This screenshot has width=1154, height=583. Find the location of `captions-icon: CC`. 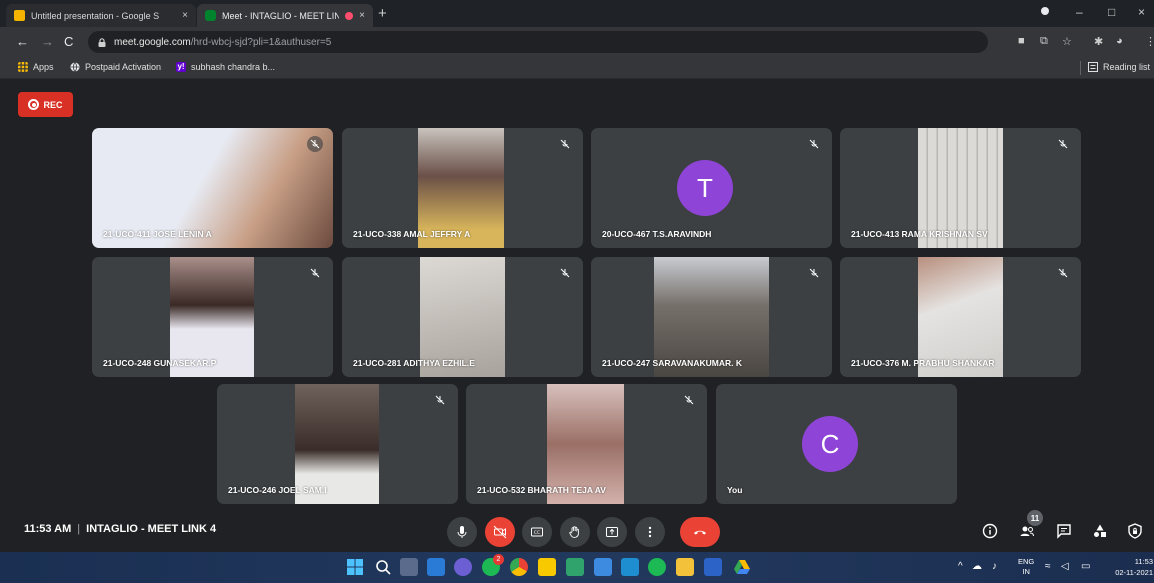

captions-icon: CC is located at coordinates (537, 532).